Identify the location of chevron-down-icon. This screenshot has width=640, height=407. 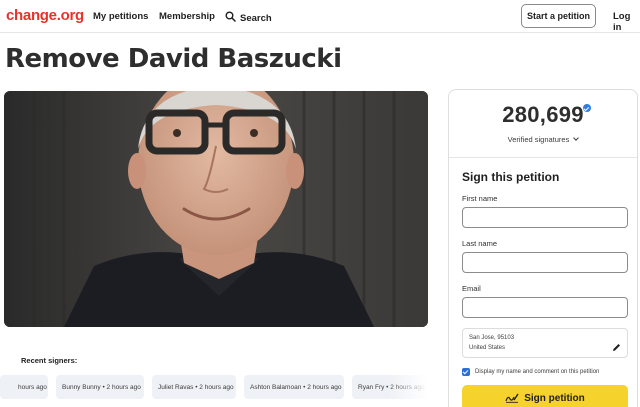
(576, 138).